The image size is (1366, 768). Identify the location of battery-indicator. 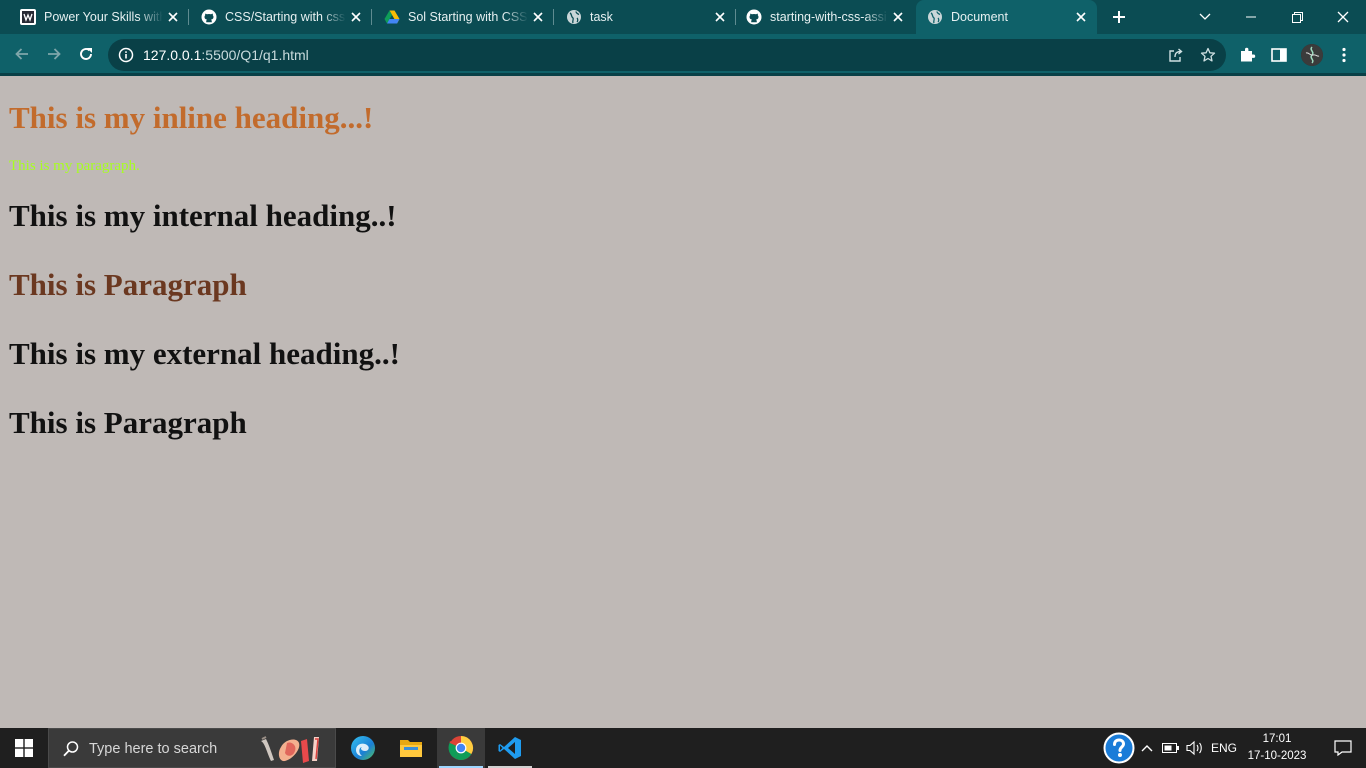
(1171, 748).